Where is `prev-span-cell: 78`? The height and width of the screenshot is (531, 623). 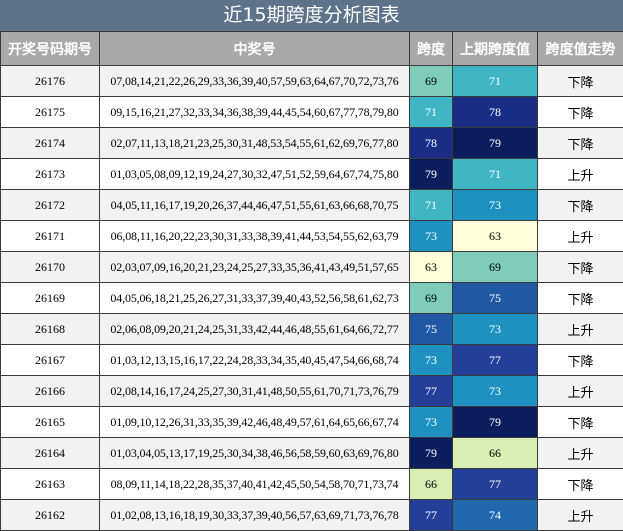
prev-span-cell: 78 is located at coordinates (495, 112).